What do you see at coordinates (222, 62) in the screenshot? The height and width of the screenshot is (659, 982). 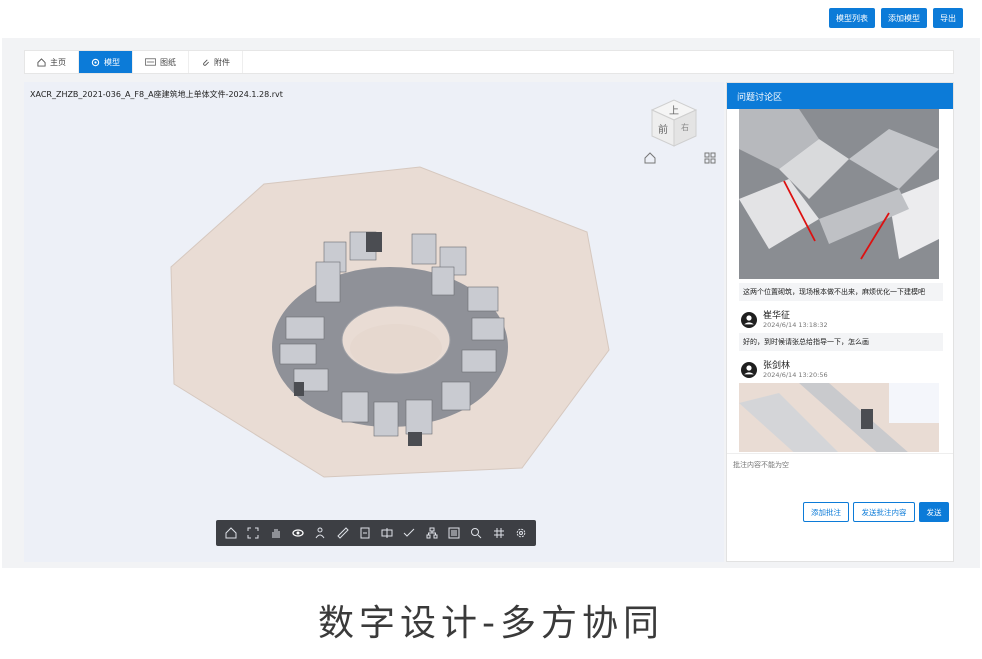 I see `tab-label: 附件` at bounding box center [222, 62].